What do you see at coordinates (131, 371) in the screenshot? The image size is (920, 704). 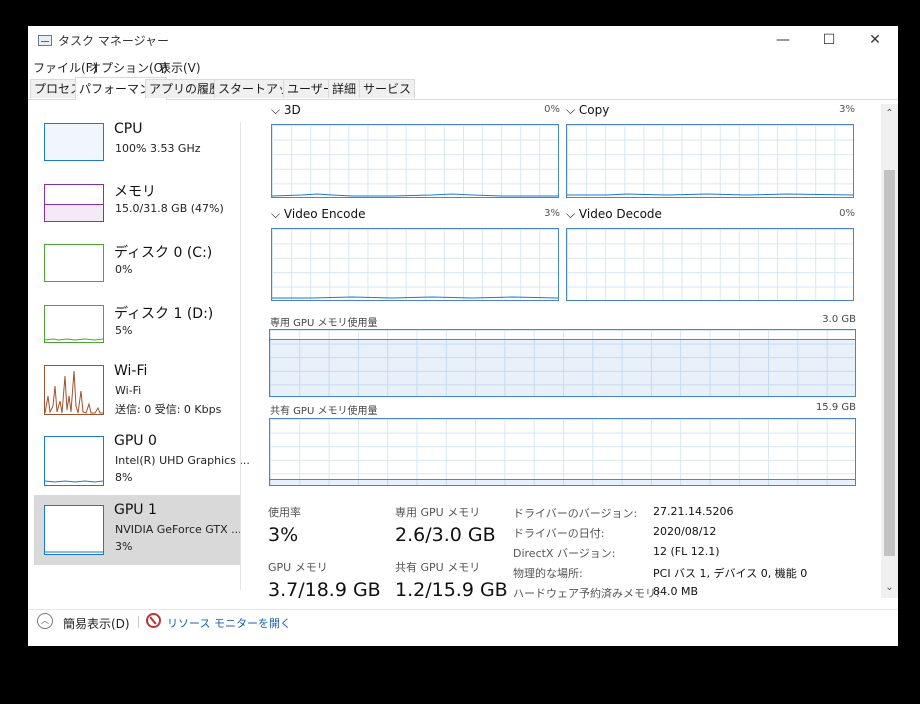 I see `sidebar-item-title: Wi-Fi` at bounding box center [131, 371].